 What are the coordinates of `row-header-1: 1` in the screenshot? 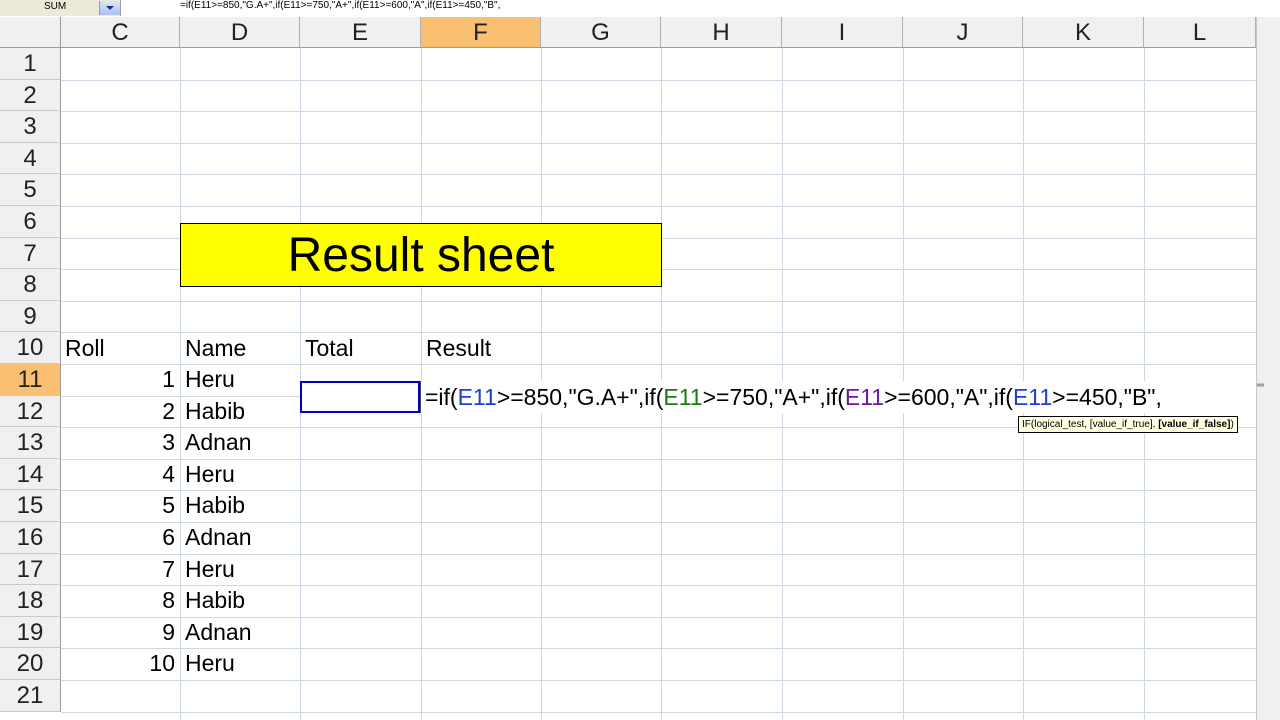 It's located at (30, 64).